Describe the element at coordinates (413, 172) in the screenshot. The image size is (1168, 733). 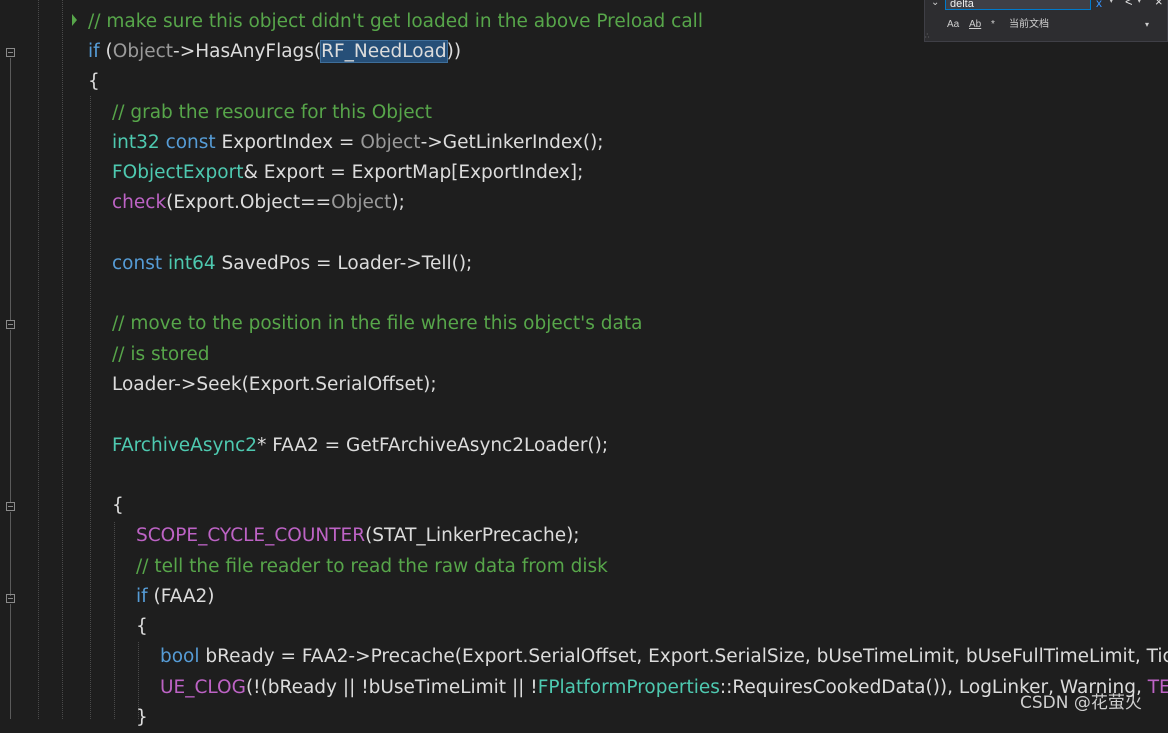
I see `code-token: & Export = ExportMap[ExportIndex];` at that location.